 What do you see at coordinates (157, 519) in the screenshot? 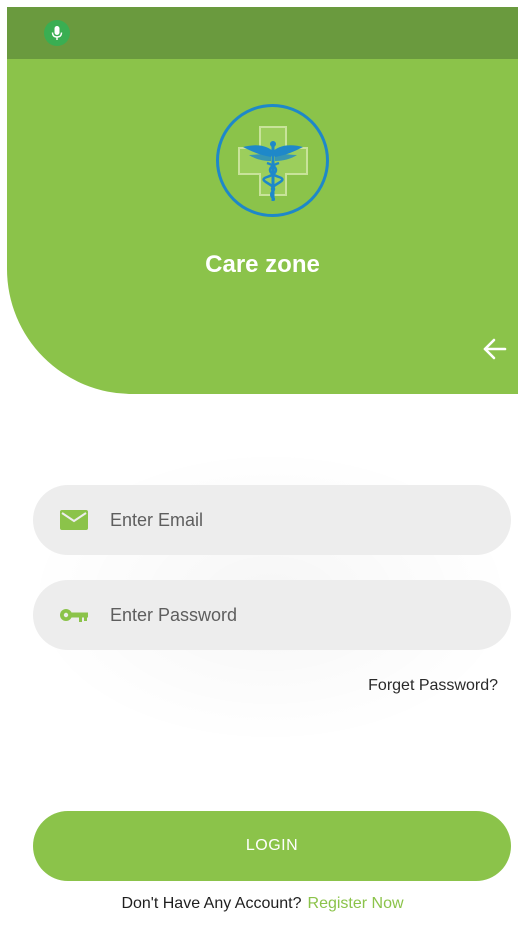
I see `email-placeholder: Enter Email` at bounding box center [157, 519].